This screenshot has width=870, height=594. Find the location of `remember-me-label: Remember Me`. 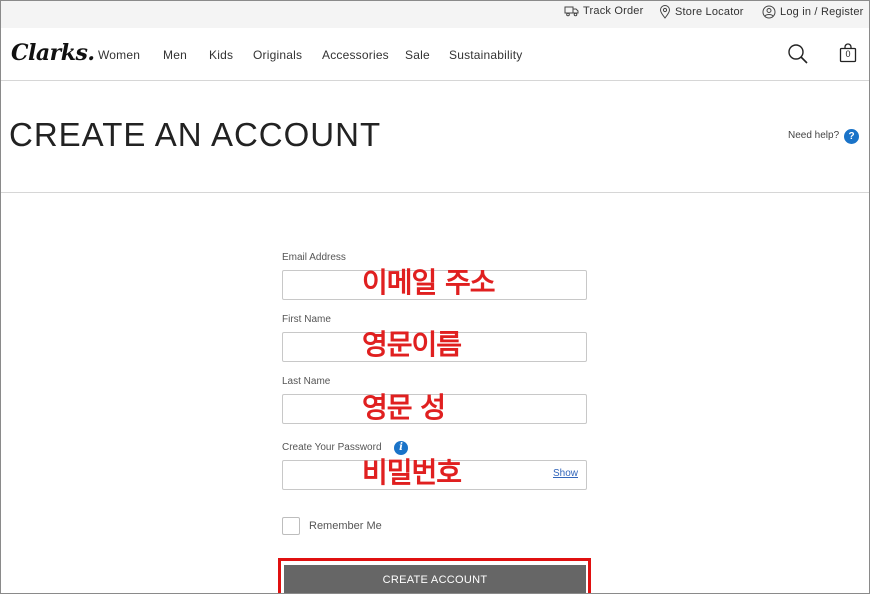

remember-me-label: Remember Me is located at coordinates (345, 526).